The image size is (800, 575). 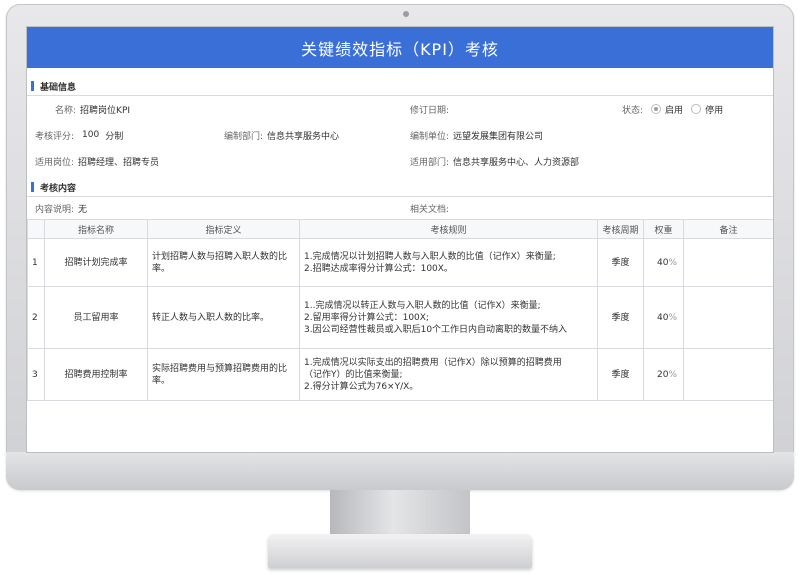 What do you see at coordinates (663, 229) in the screenshot?
I see `col-header-weight: 权重` at bounding box center [663, 229].